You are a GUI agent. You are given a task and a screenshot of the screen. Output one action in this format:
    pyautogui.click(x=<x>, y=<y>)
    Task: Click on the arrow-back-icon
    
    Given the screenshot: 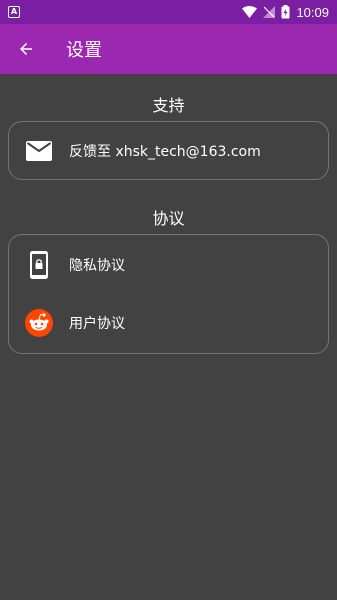 What is the action you would take?
    pyautogui.click(x=26, y=49)
    